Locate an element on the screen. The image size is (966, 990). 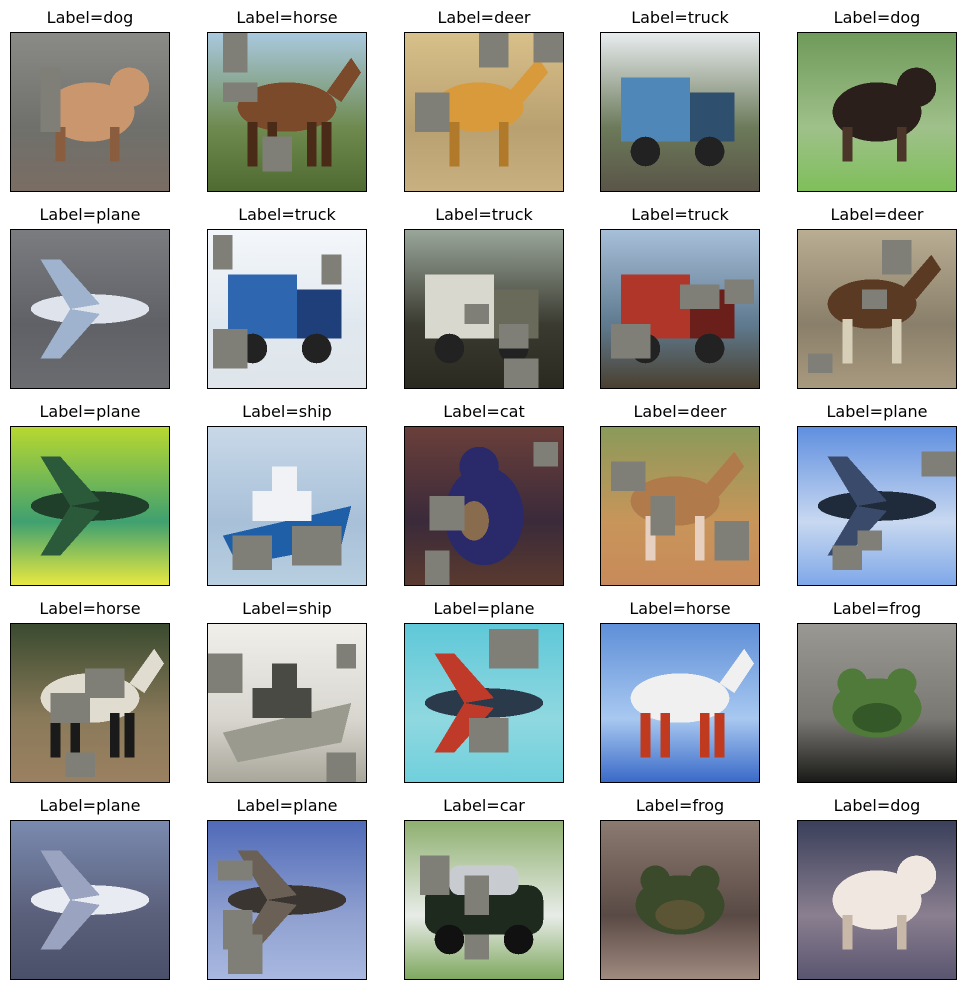
sample-image-cat is located at coordinates (484, 506).